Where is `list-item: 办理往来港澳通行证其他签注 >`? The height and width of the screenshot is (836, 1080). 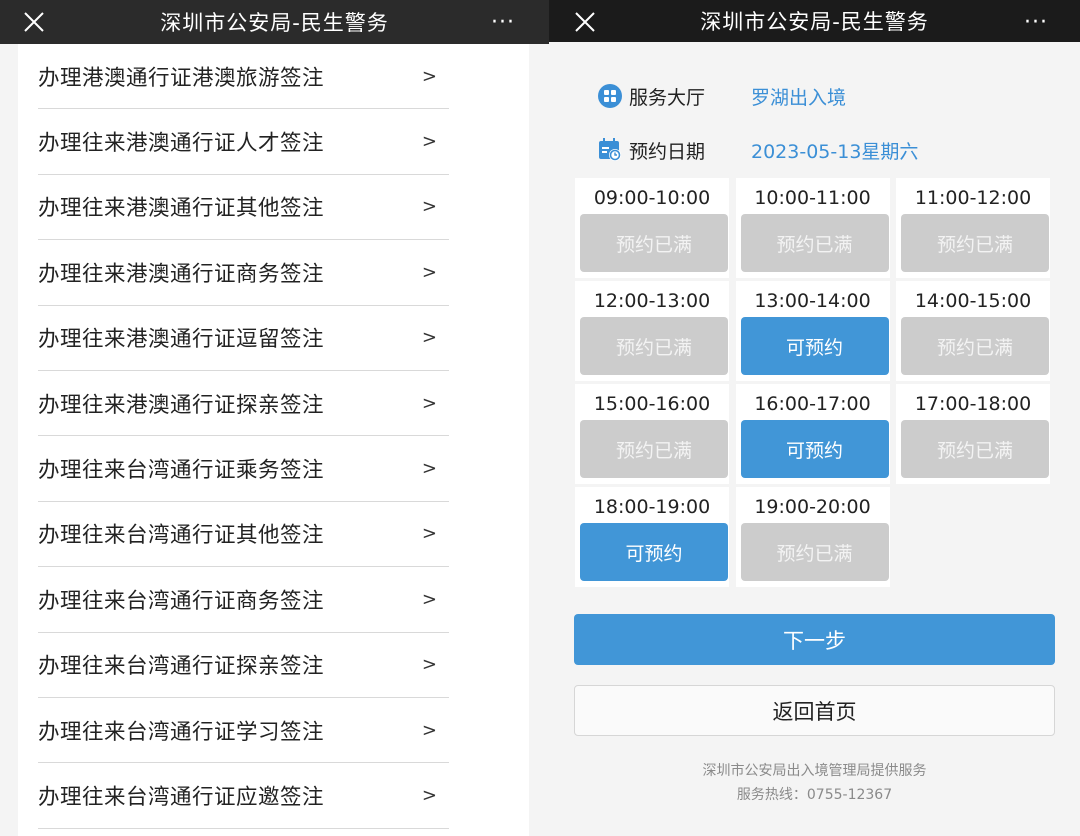
list-item: 办理往来港澳通行证其他签注 > is located at coordinates (243, 208).